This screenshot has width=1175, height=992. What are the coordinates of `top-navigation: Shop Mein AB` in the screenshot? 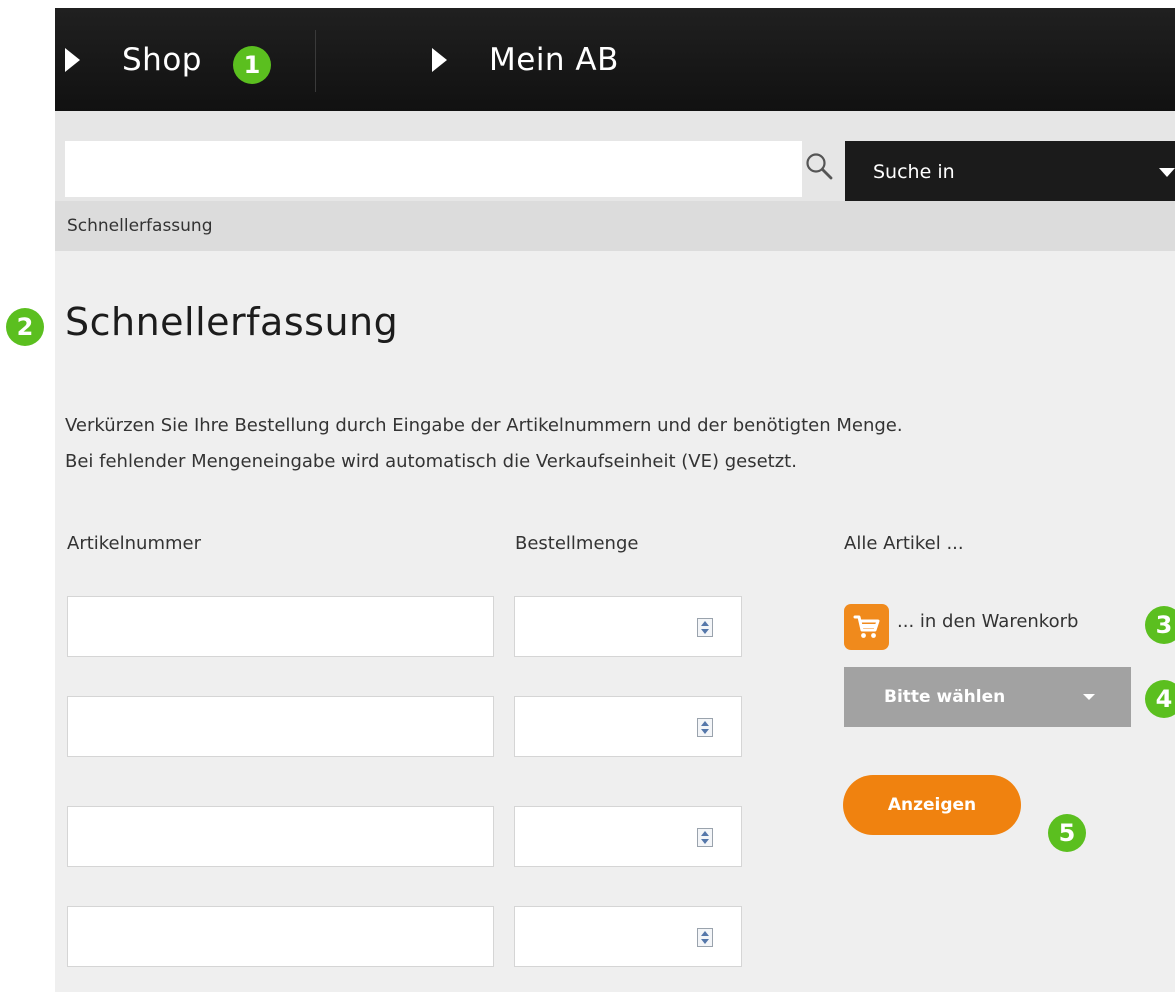 It's located at (615, 59).